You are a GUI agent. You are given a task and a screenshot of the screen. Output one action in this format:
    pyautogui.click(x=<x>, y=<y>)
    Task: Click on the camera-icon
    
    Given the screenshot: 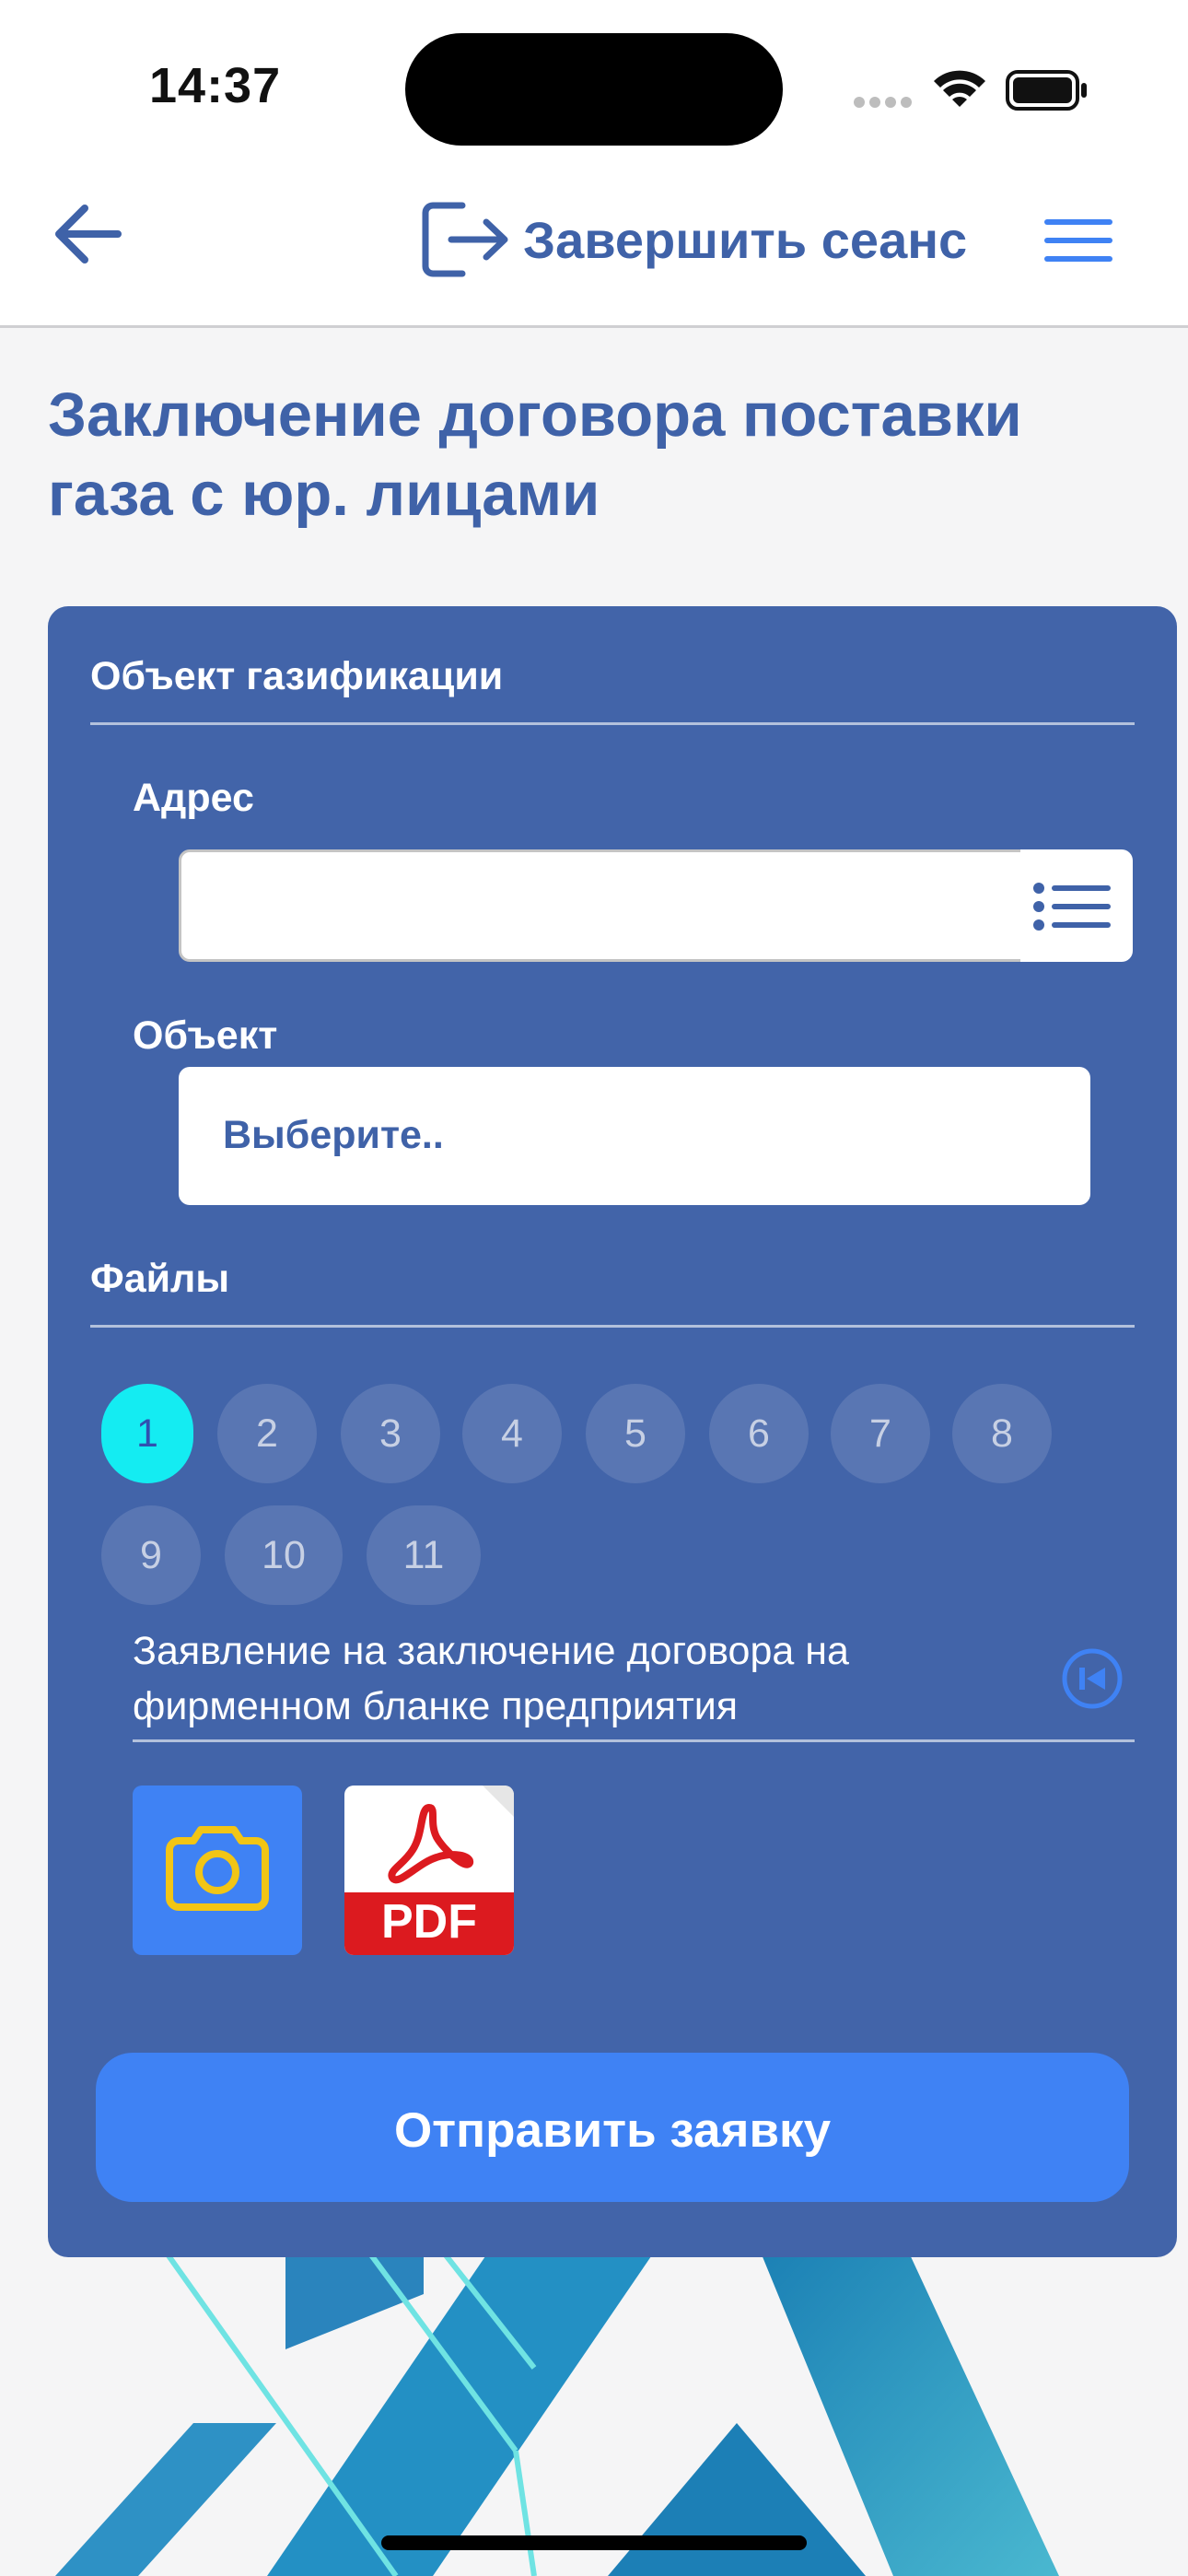 What is the action you would take?
    pyautogui.click(x=218, y=1868)
    